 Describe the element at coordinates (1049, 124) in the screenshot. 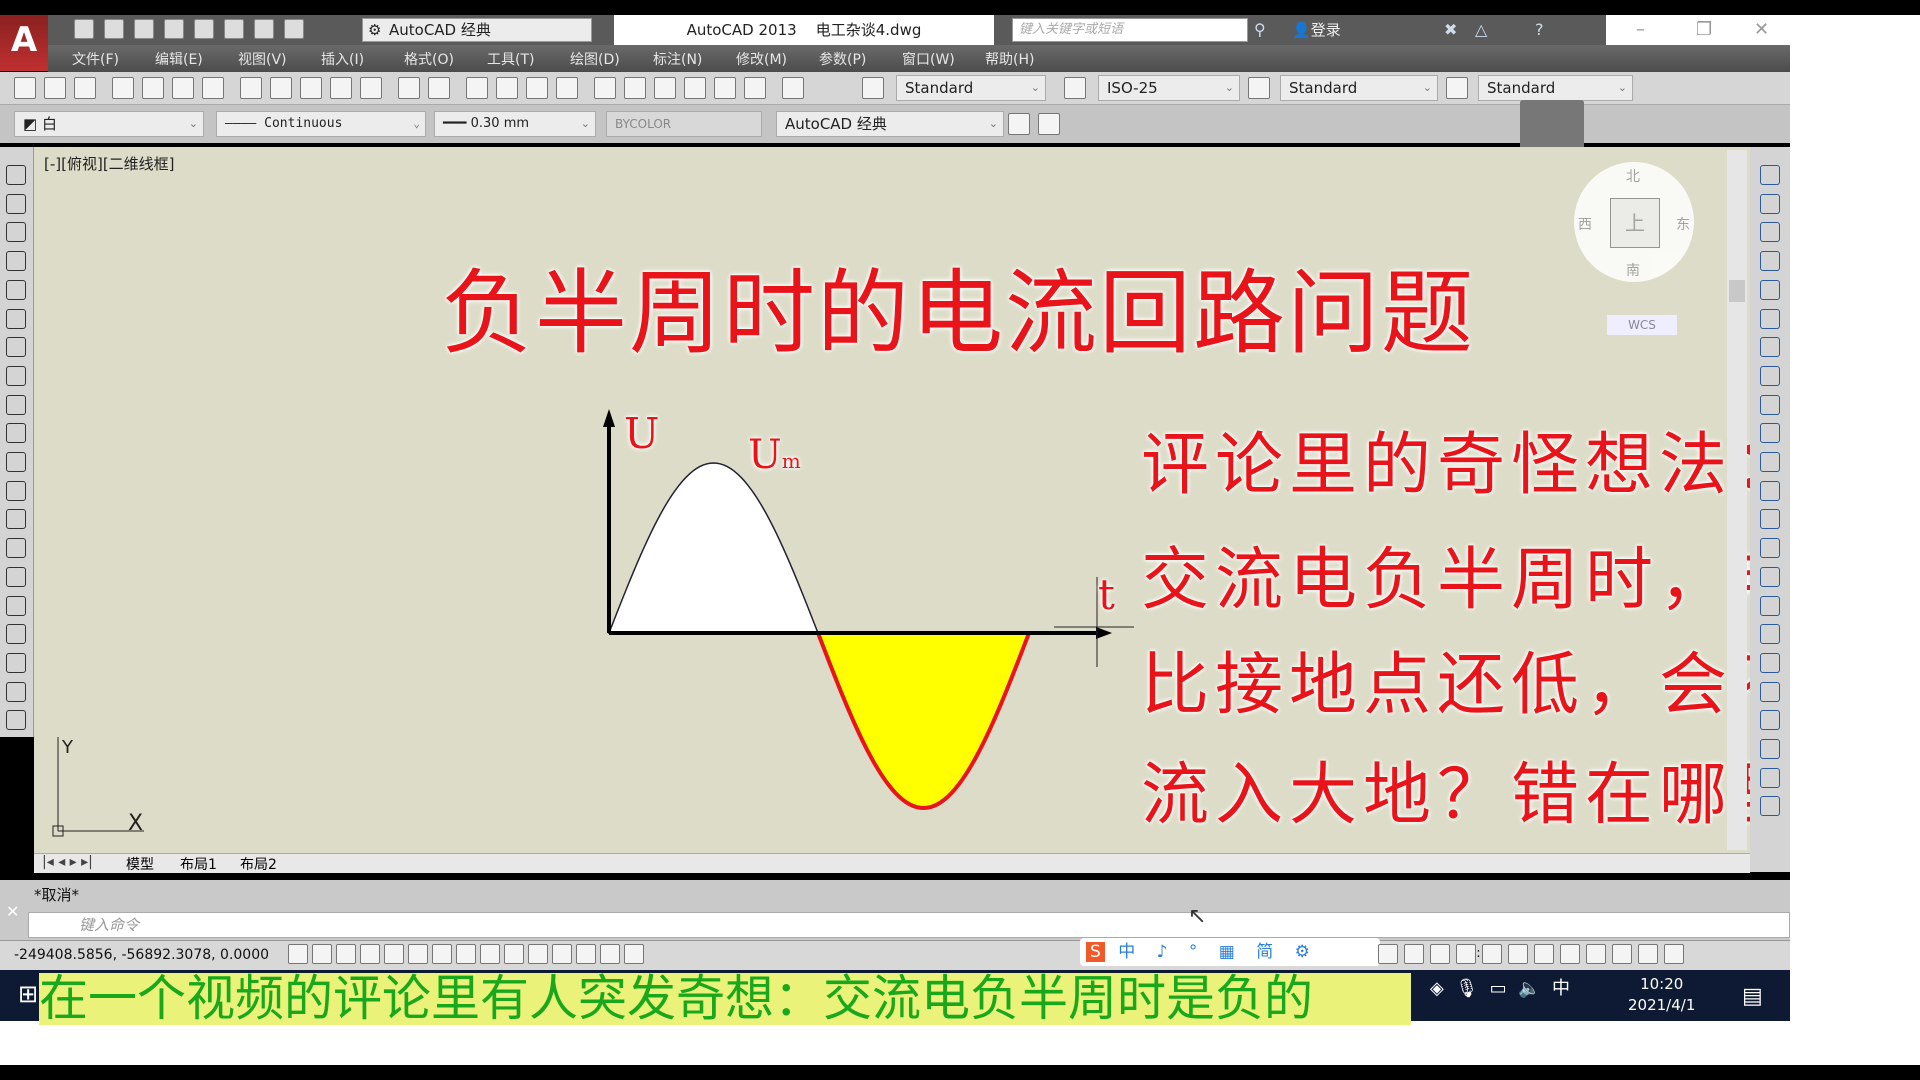

I see `clean-screen-icon` at that location.